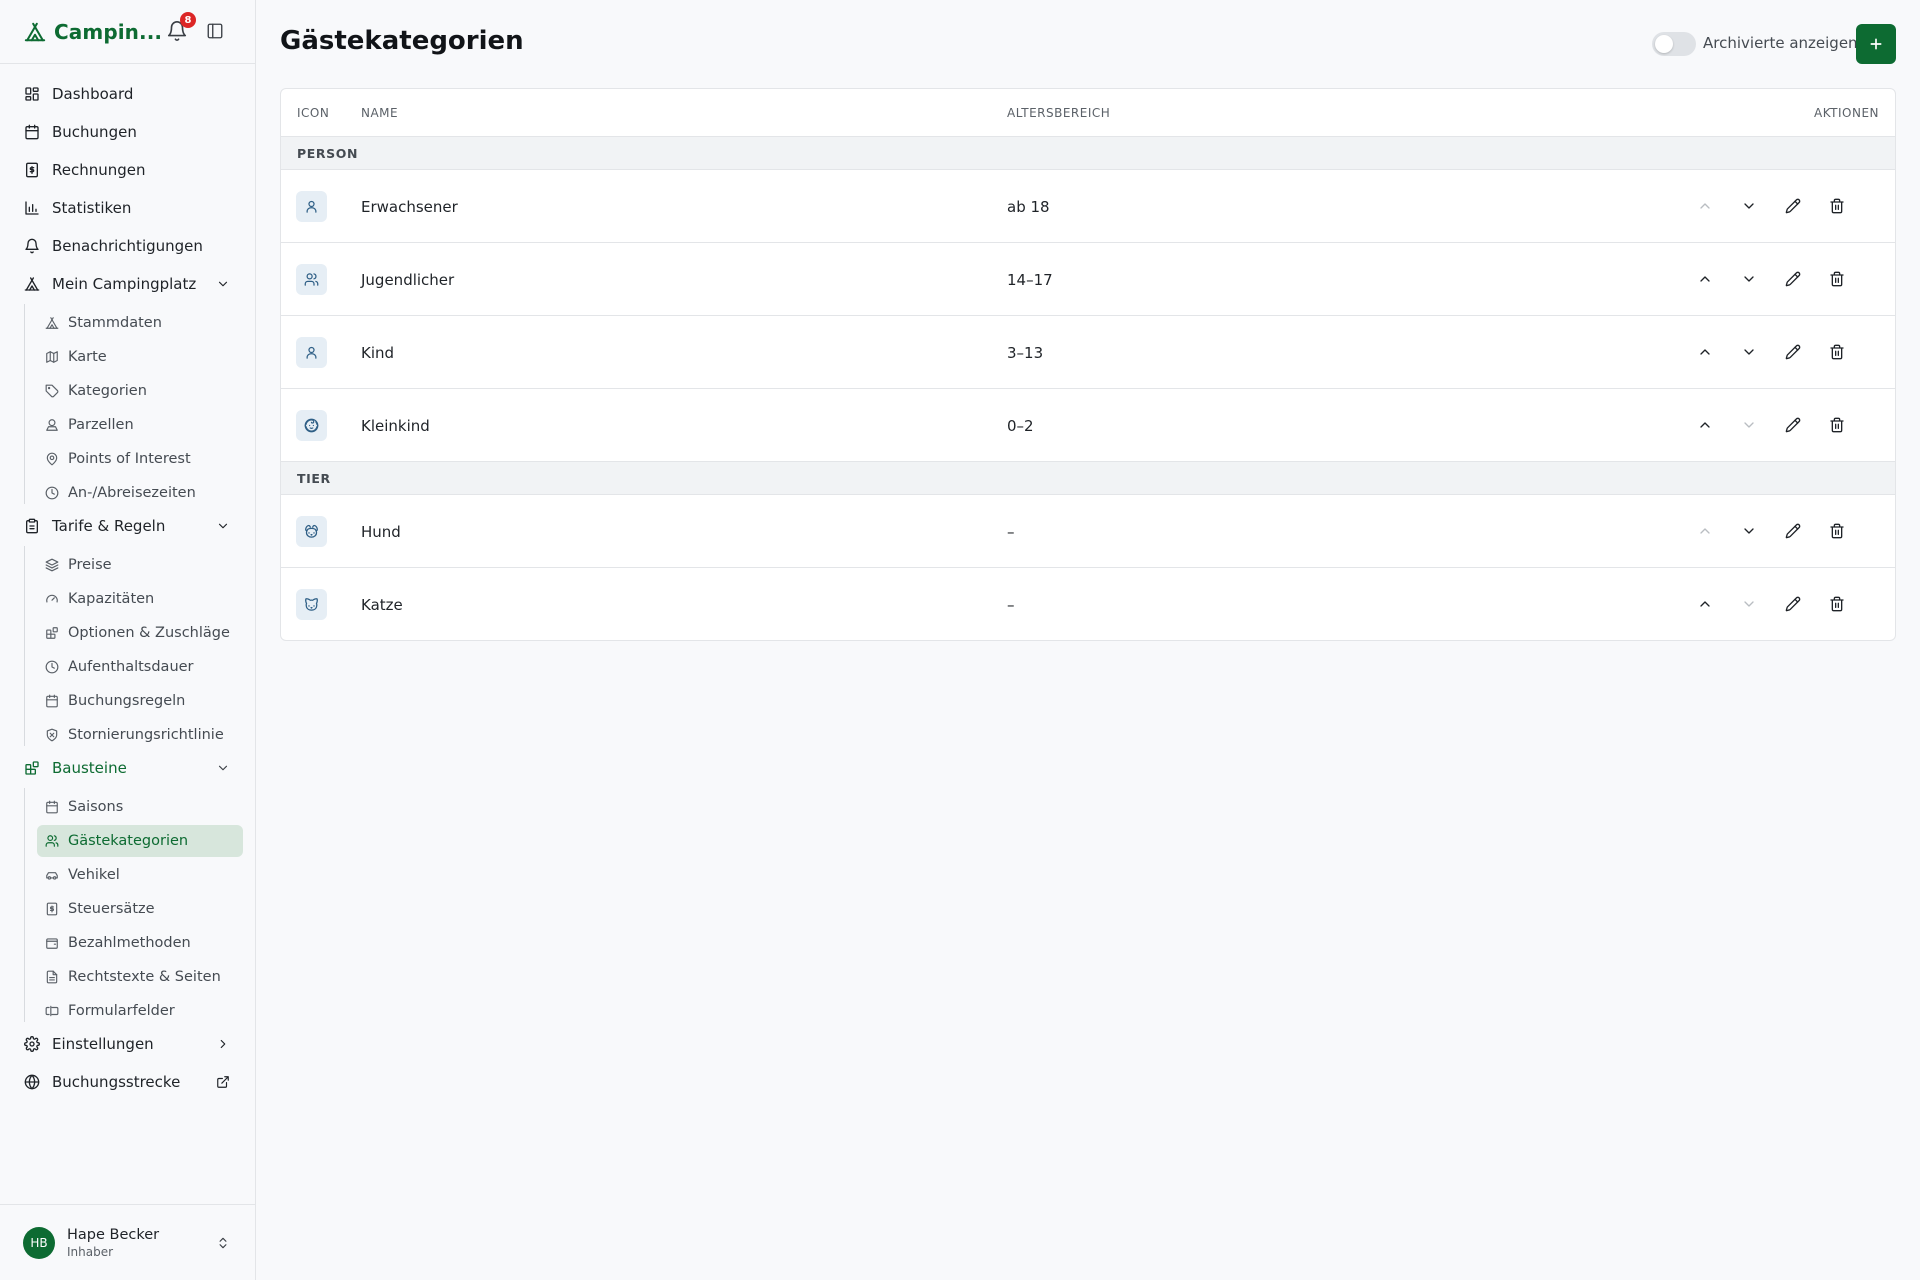  I want to click on sub-parzellen: Parzellen, so click(140, 425).